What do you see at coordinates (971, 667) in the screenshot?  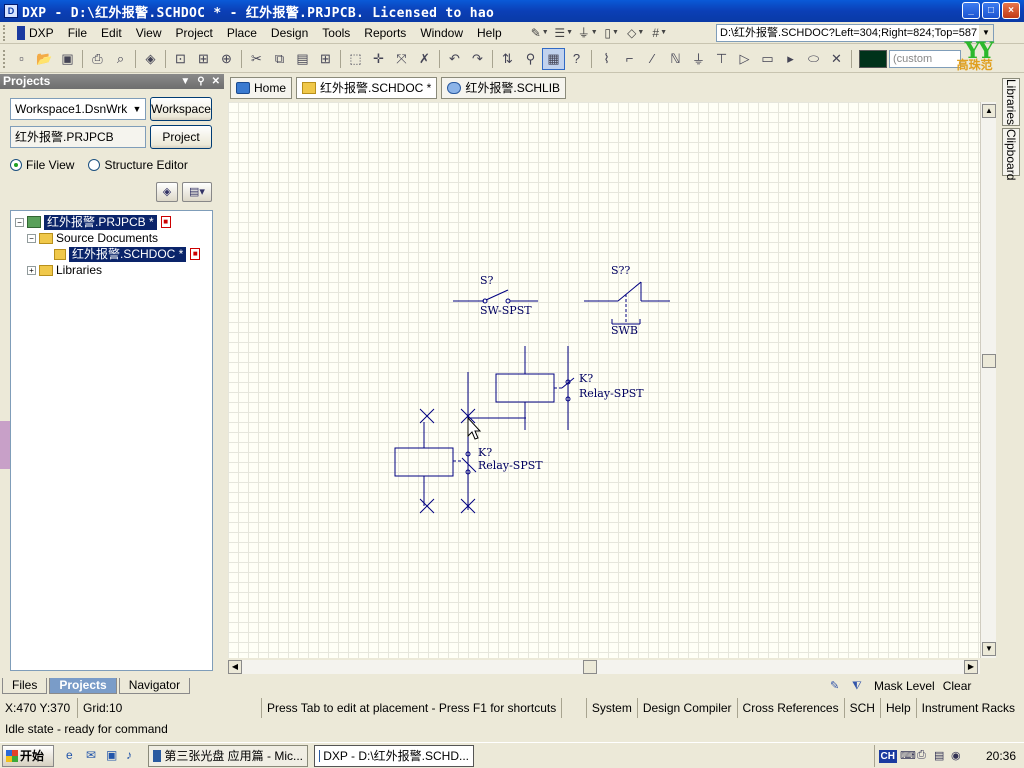 I see `scroll-right-icon: ▶` at bounding box center [971, 667].